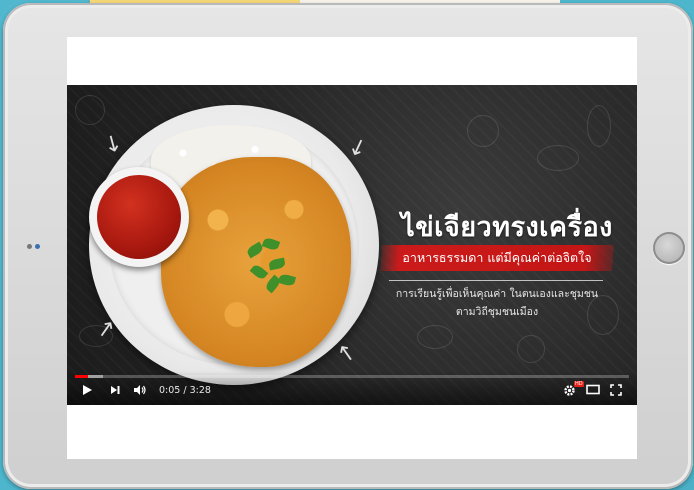  Describe the element at coordinates (346, 353) in the screenshot. I see `chalk-arrow-icon: ↖` at that location.